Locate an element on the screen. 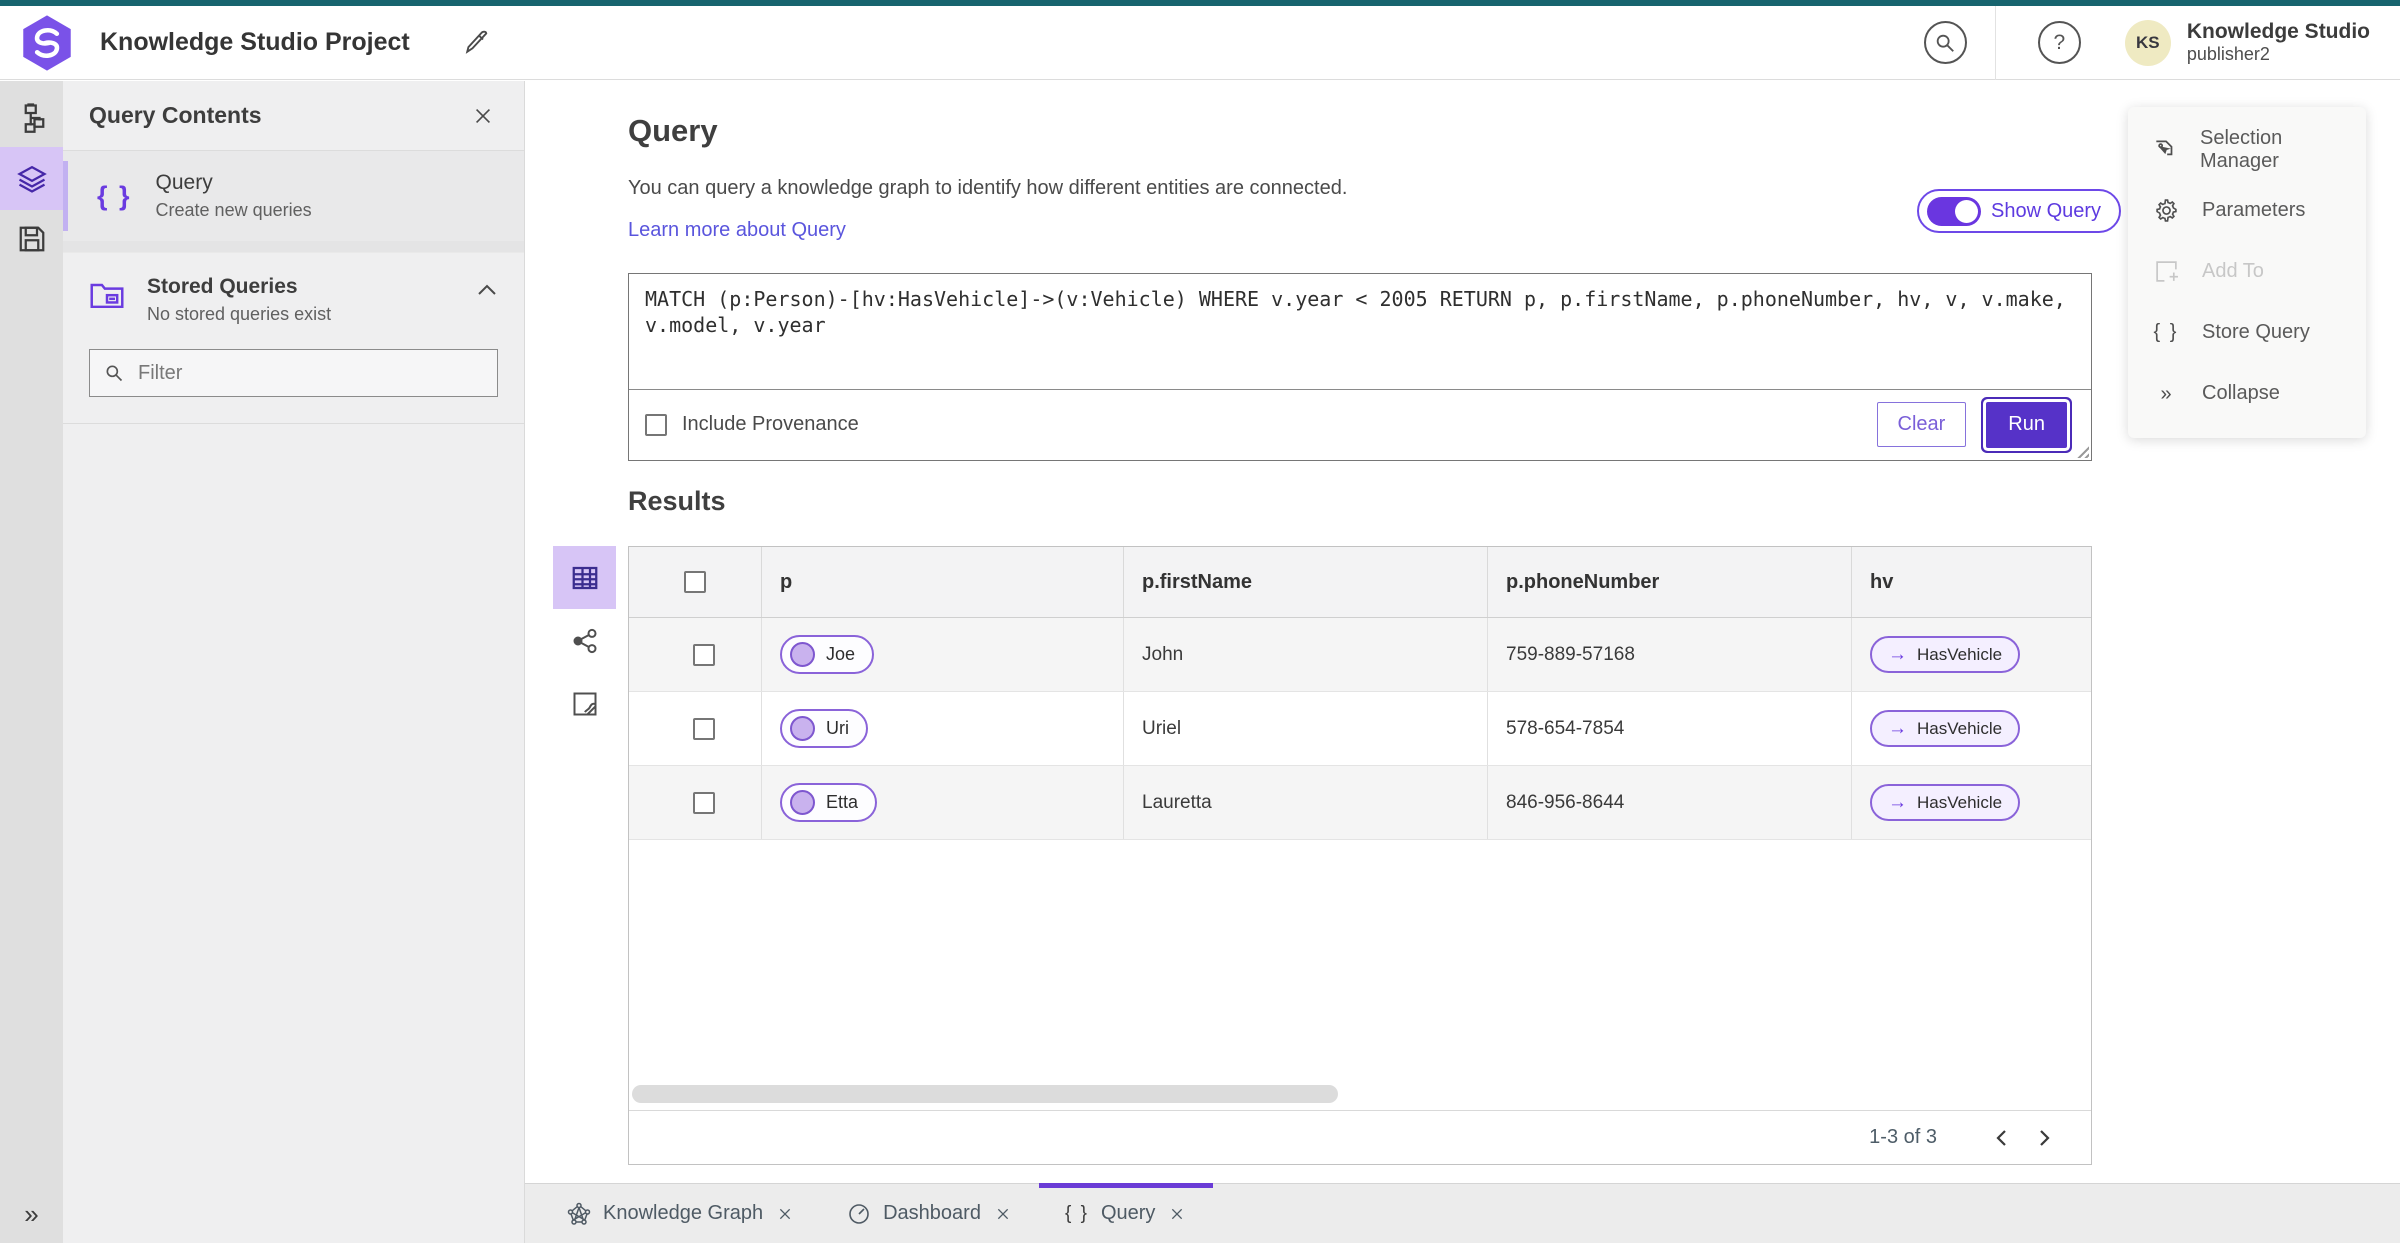  double-chevron-right-icon: » is located at coordinates (2166, 393).